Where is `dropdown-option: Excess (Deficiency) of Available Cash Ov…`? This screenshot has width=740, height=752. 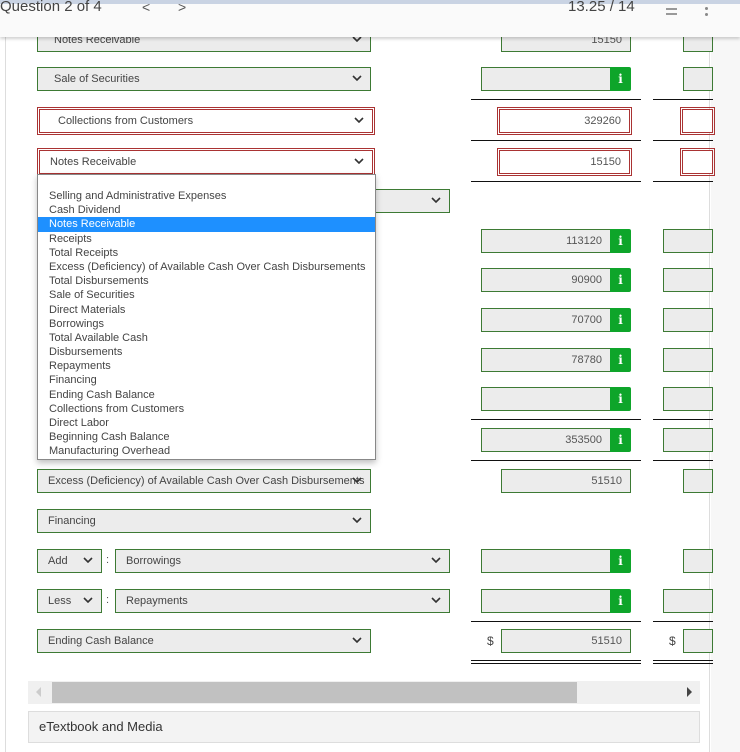 dropdown-option: Excess (Deficiency) of Available Cash Ov… is located at coordinates (206, 267).